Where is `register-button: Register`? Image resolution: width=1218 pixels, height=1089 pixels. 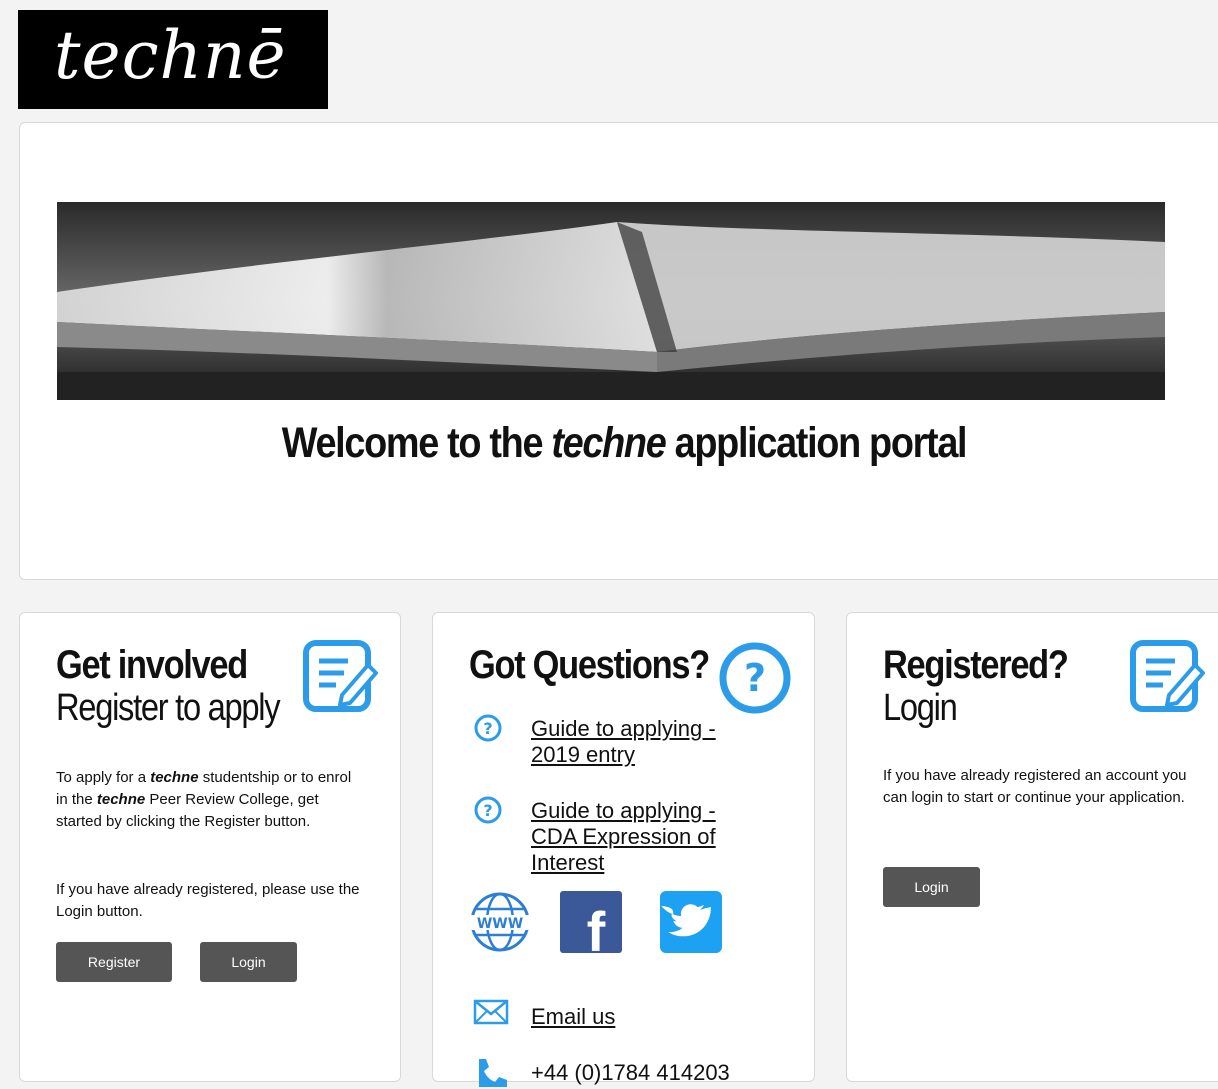 register-button: Register is located at coordinates (114, 962).